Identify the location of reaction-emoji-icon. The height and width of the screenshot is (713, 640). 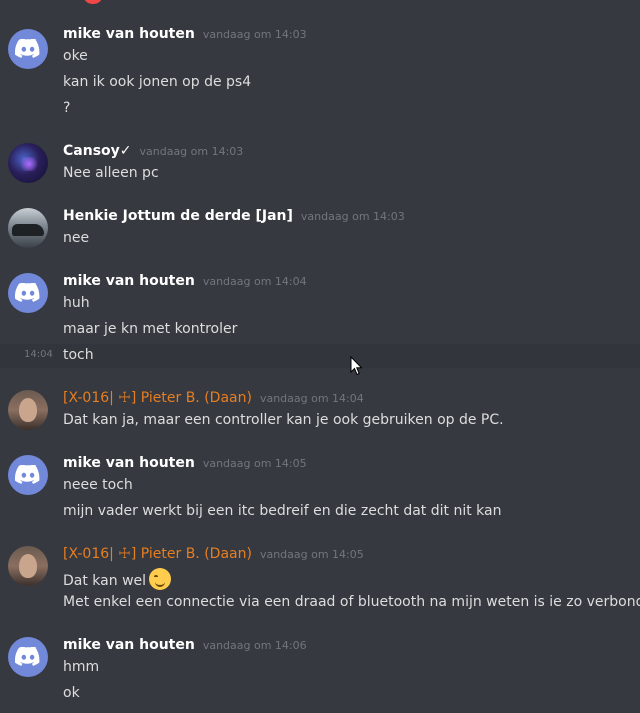
(93, 2).